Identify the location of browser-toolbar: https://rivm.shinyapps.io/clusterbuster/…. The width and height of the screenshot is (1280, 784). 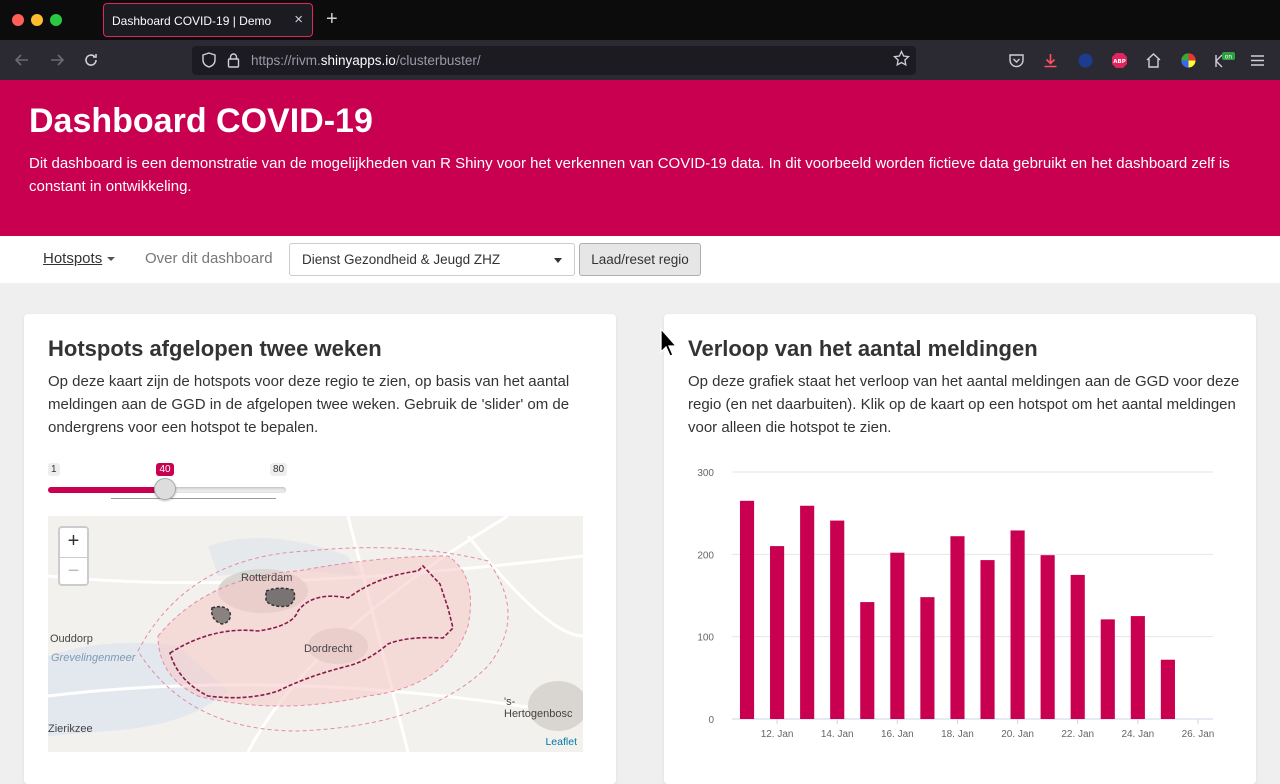
(640, 60).